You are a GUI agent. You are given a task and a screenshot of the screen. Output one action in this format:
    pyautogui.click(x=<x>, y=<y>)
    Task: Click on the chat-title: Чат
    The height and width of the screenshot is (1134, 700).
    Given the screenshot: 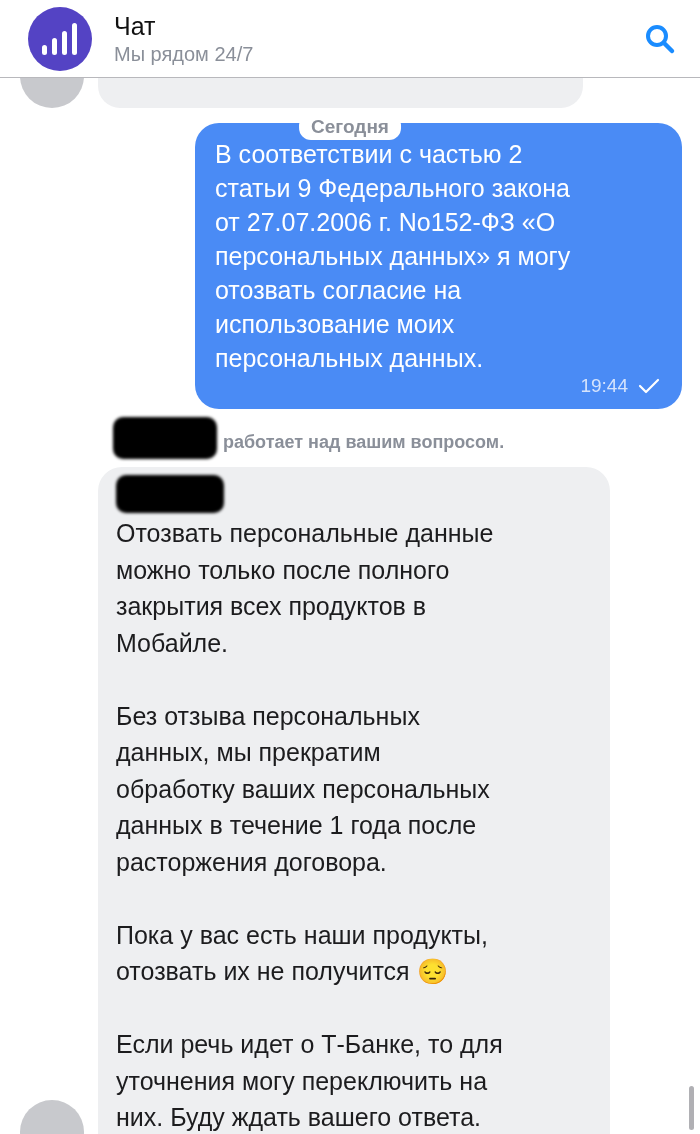 What is the action you would take?
    pyautogui.click(x=135, y=25)
    